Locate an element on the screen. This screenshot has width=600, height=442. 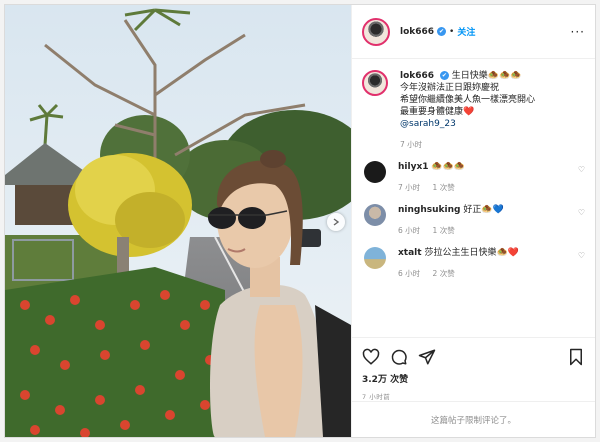
next-arrow-icon is located at coordinates (336, 222).